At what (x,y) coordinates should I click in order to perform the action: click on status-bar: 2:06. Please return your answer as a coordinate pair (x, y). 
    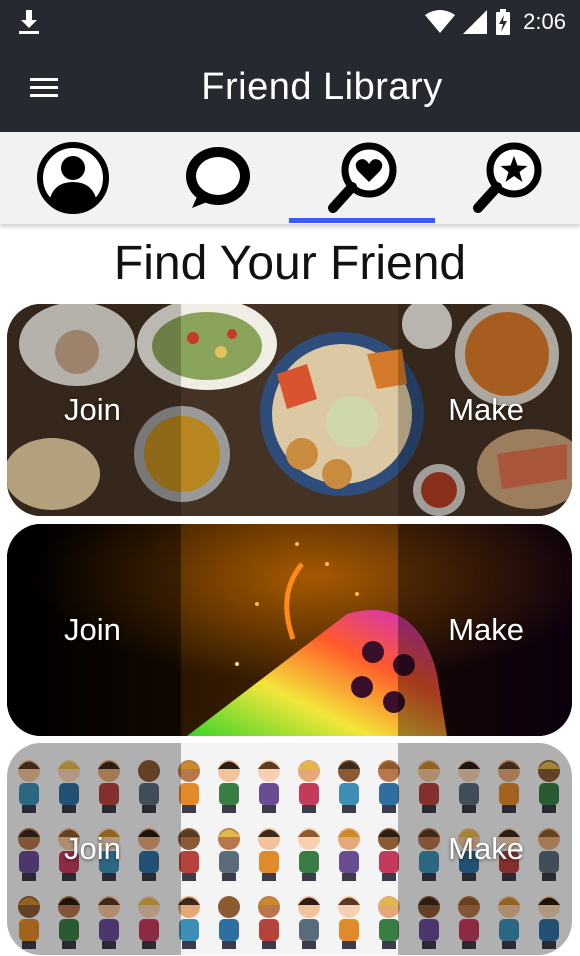
    Looking at the image, I should click on (290, 22).